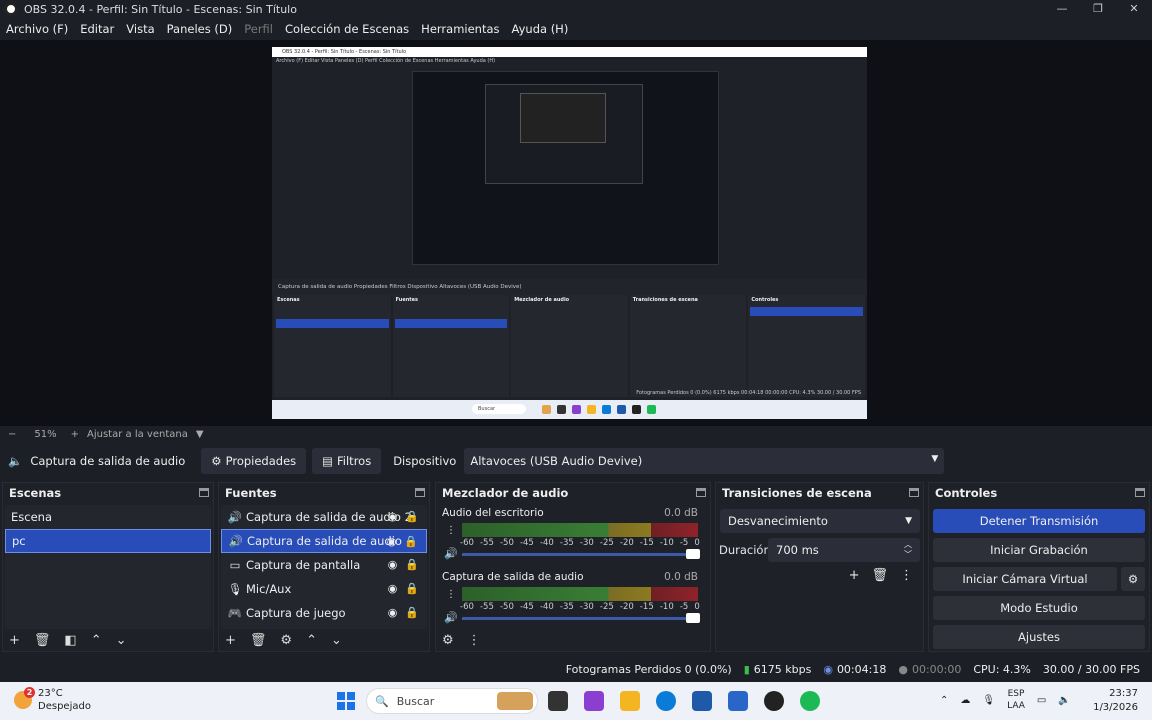 This screenshot has width=1152, height=720. What do you see at coordinates (108, 541) in the screenshot?
I see `scene-item-selected: pc` at bounding box center [108, 541].